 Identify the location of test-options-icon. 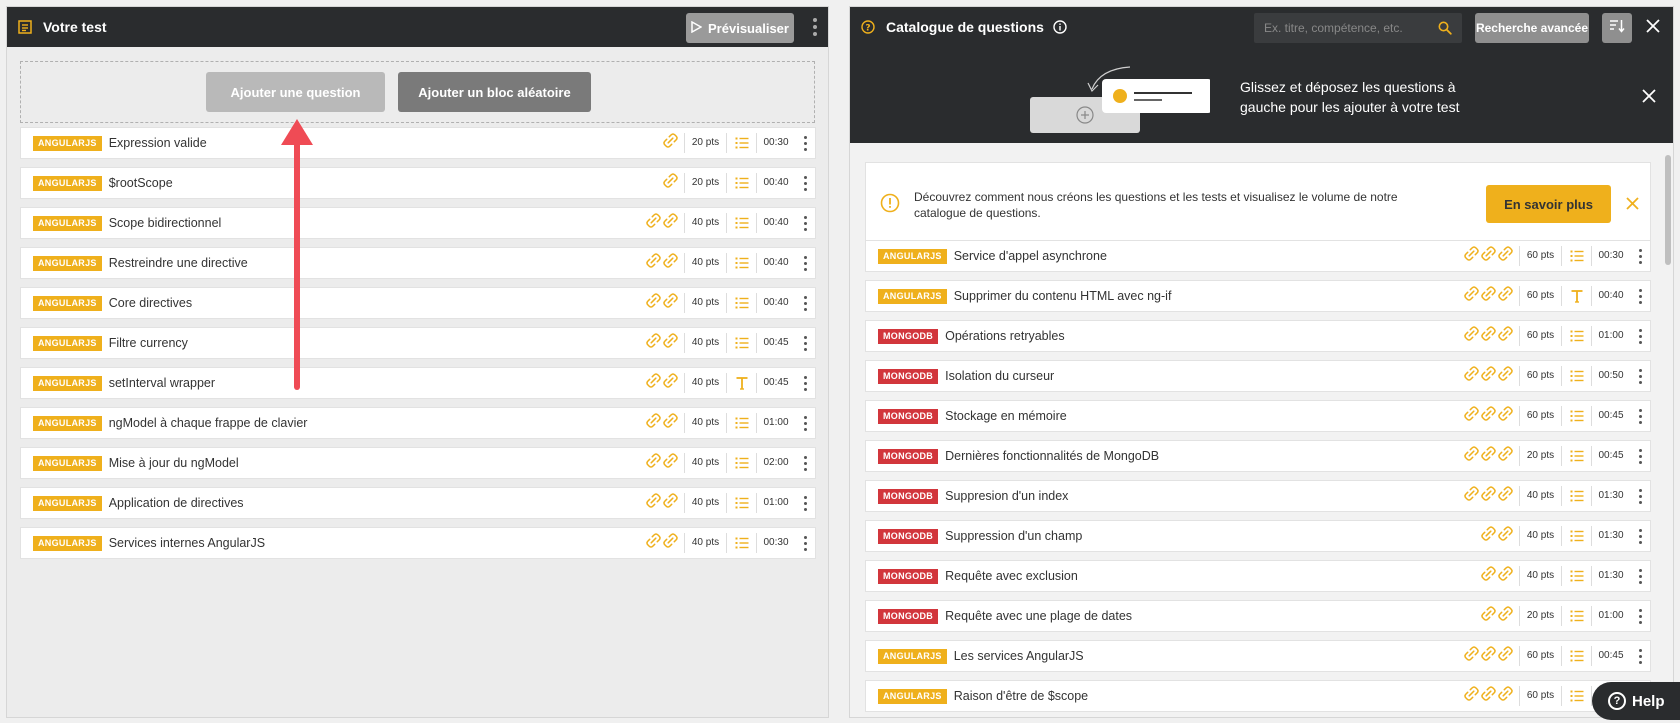
(815, 27).